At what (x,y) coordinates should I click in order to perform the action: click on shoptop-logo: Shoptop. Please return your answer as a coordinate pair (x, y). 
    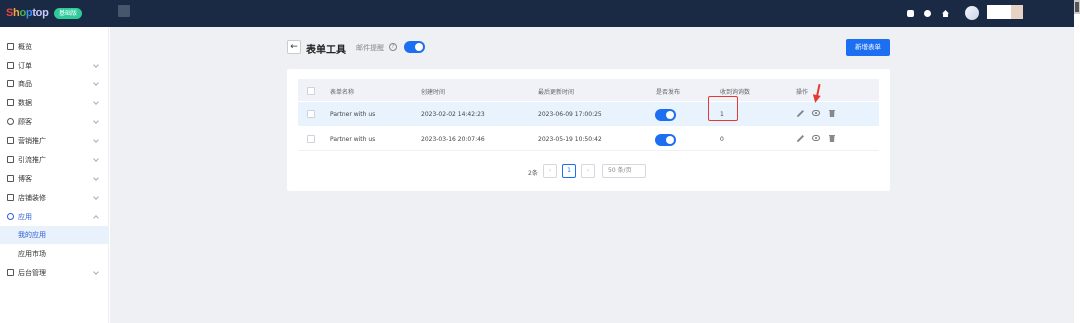
    Looking at the image, I should click on (27, 13).